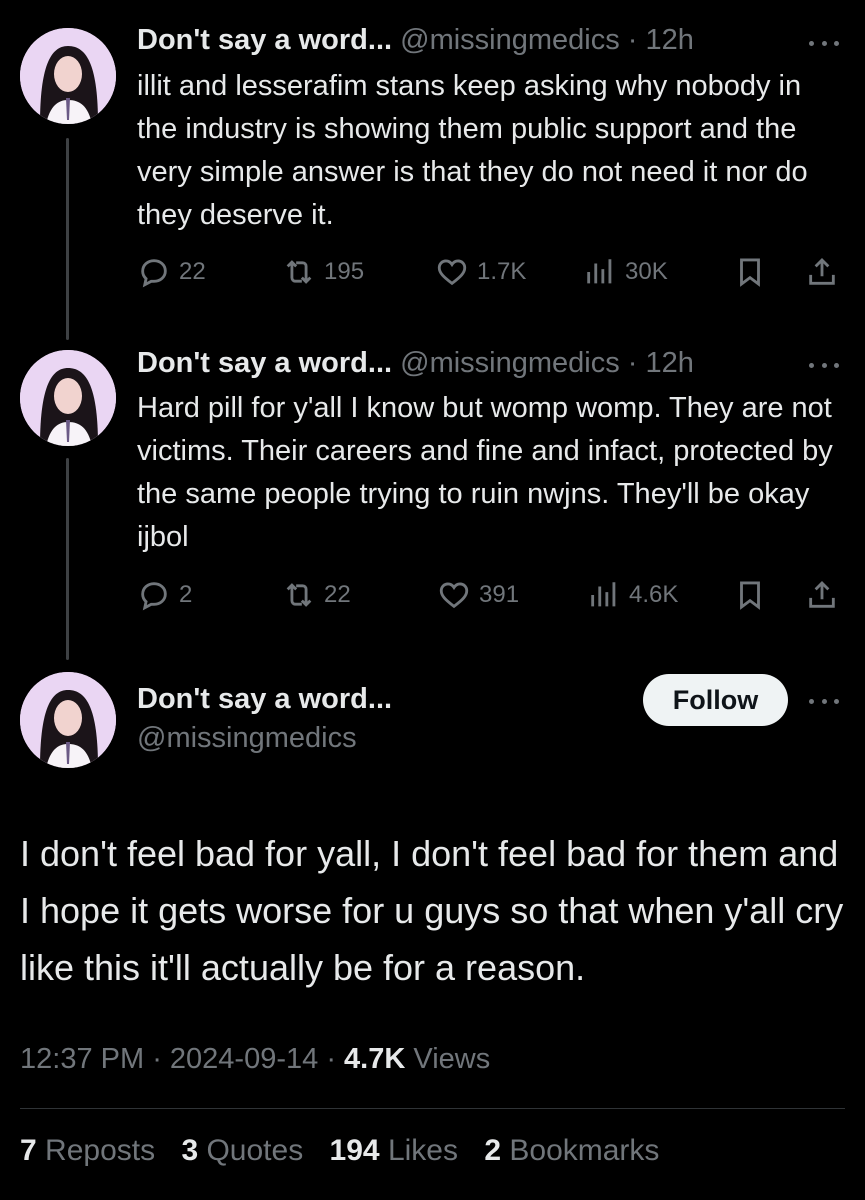 The image size is (865, 1200). What do you see at coordinates (654, 594) in the screenshot?
I see `views-count: 4.6K` at bounding box center [654, 594].